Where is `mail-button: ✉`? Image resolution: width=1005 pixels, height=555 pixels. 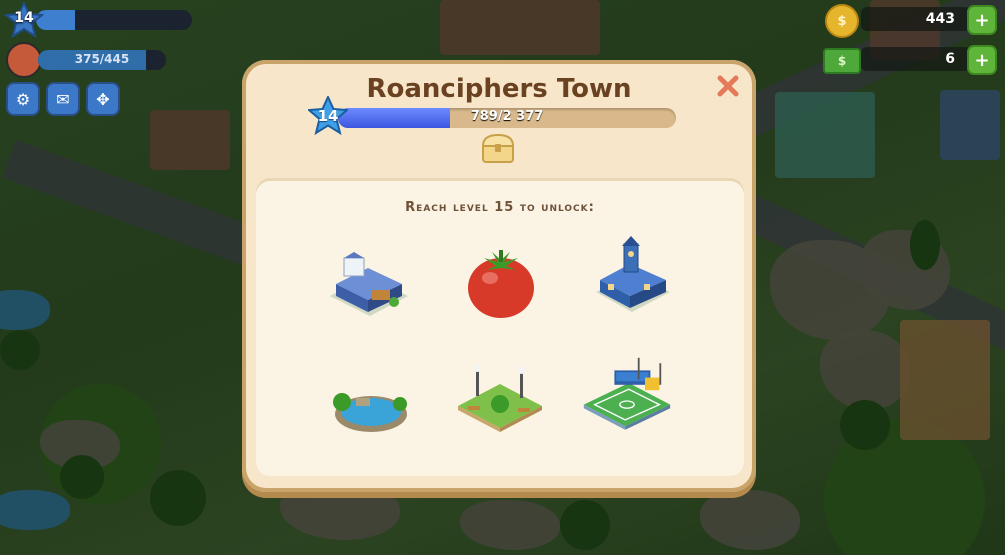
mail-button: ✉ is located at coordinates (63, 99).